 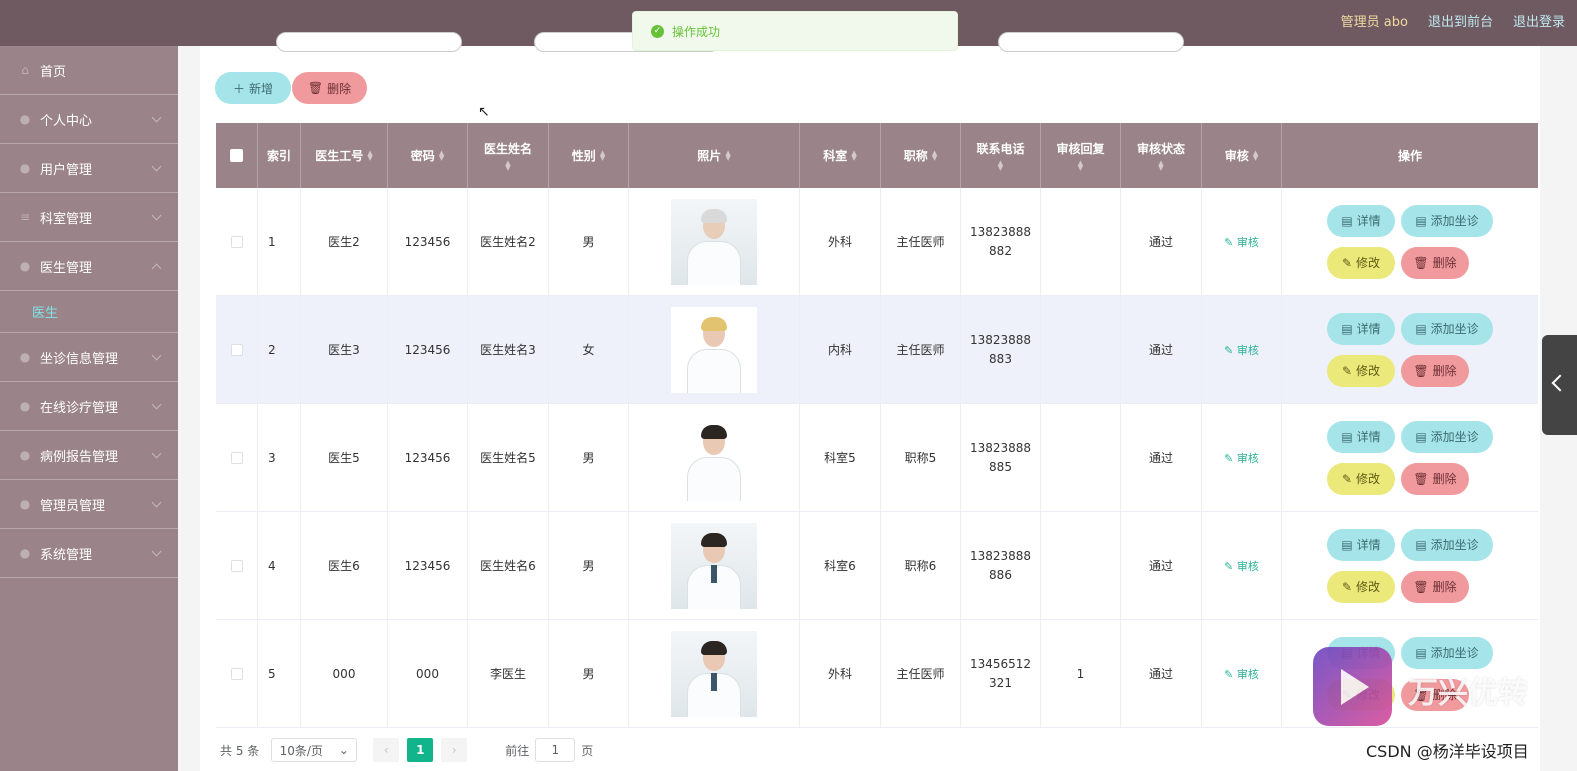 What do you see at coordinates (921, 155) in the screenshot?
I see `col-title: 职称 ▲ ▼` at bounding box center [921, 155].